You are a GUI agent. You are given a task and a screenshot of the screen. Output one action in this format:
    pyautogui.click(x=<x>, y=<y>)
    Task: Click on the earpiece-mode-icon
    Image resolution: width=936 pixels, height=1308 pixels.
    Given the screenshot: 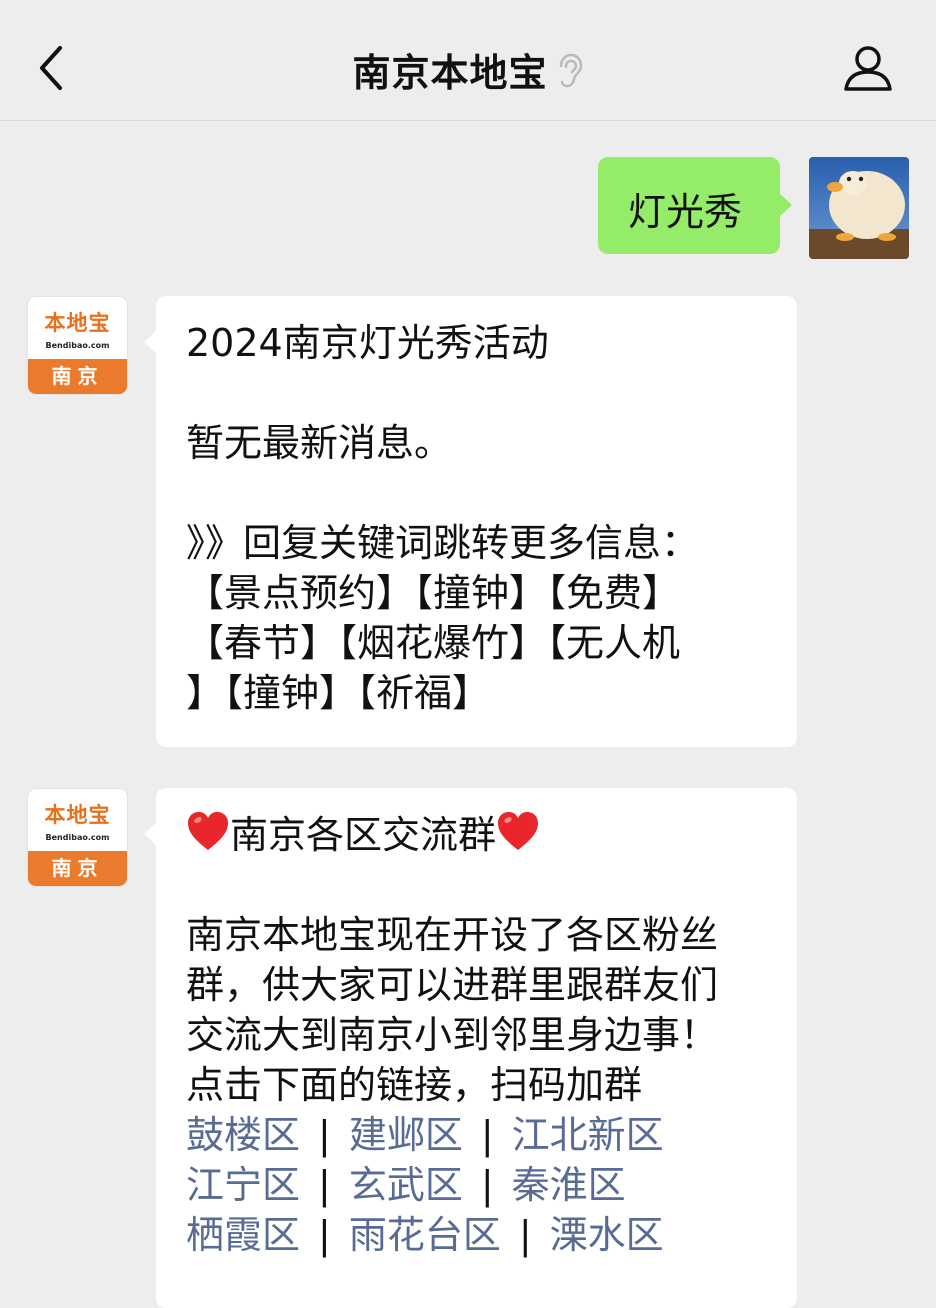 What is the action you would take?
    pyautogui.click(x=570, y=70)
    